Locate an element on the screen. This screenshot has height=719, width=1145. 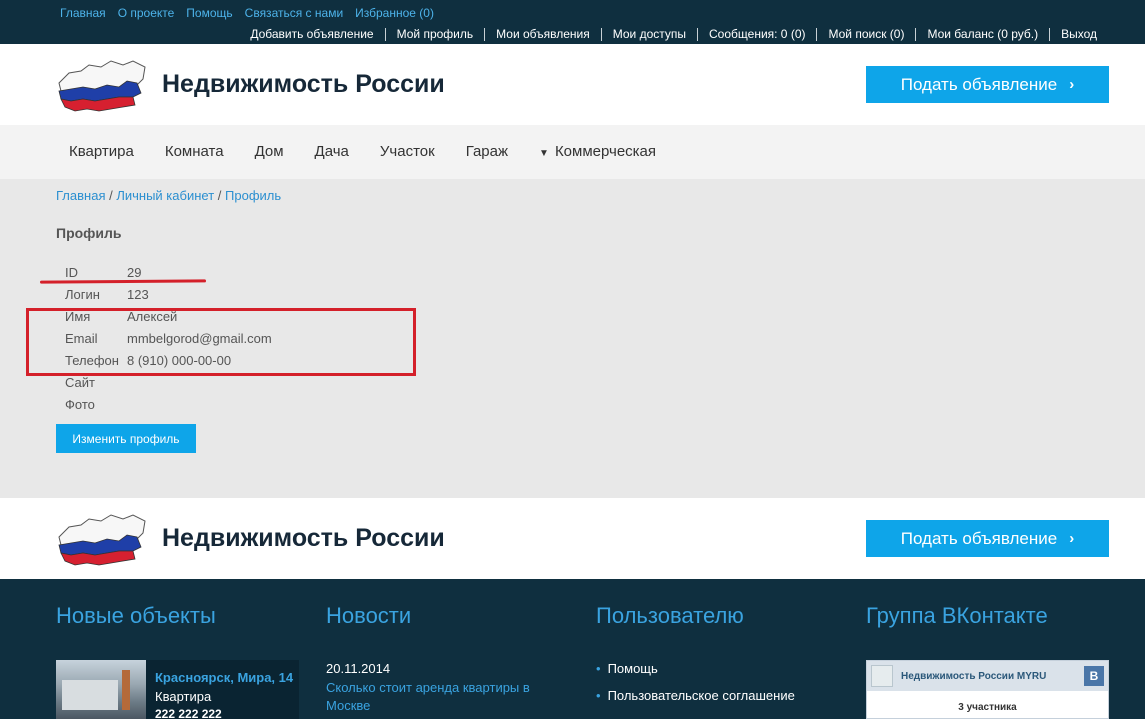
nav-item-commercial: ▼ Коммерческая is located at coordinates (597, 151).